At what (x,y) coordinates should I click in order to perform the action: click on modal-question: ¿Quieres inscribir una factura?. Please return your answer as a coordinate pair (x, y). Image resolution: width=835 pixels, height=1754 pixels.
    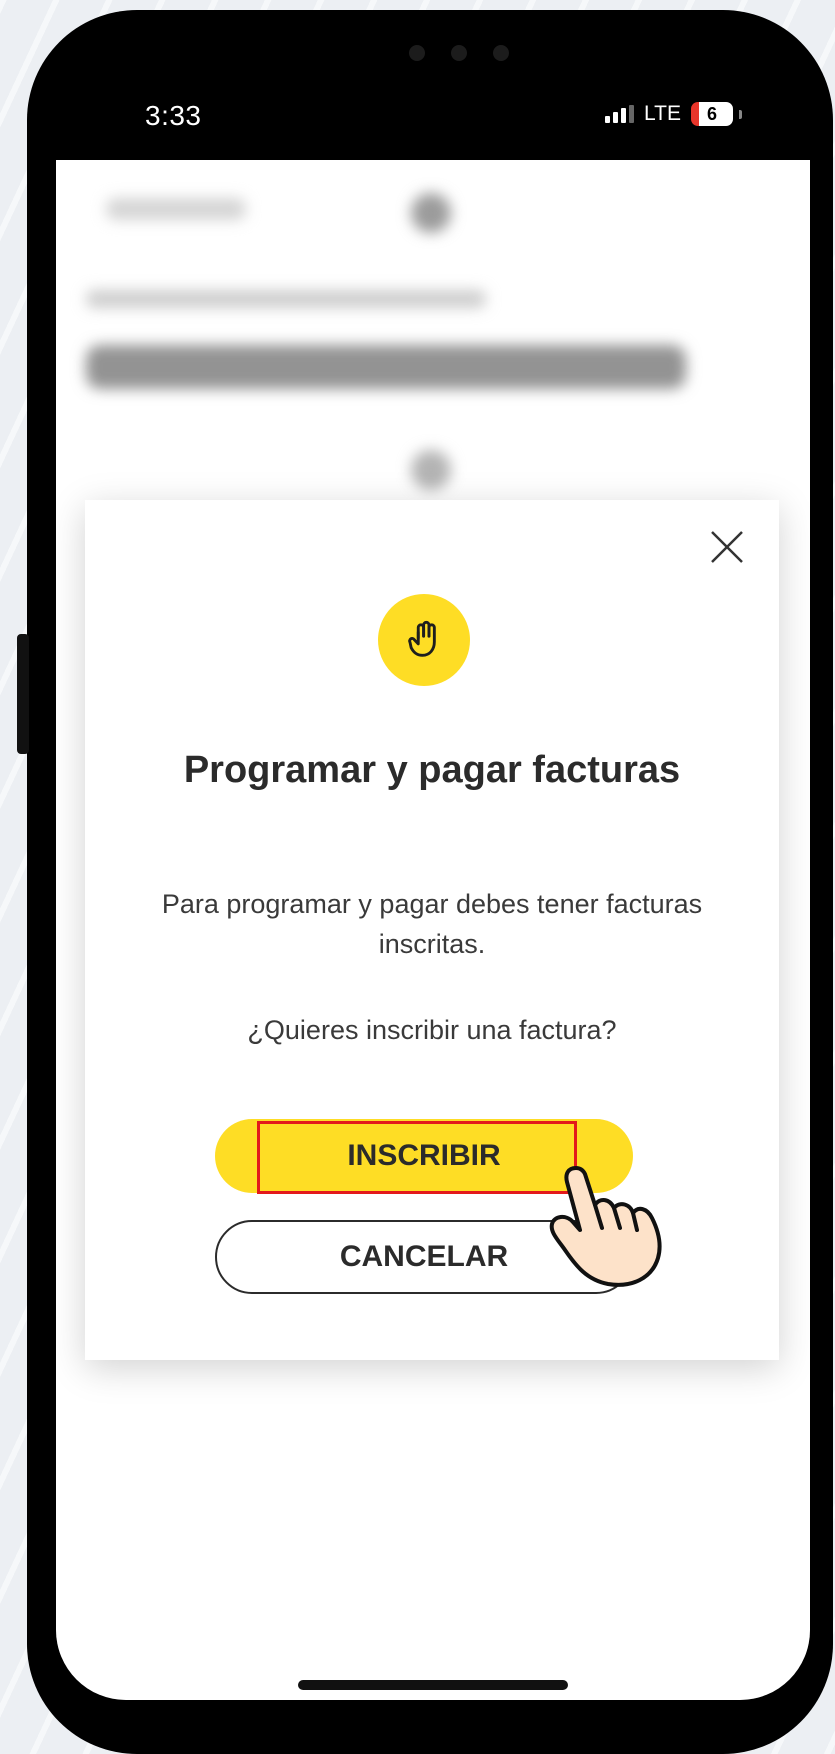
    Looking at the image, I should click on (432, 1030).